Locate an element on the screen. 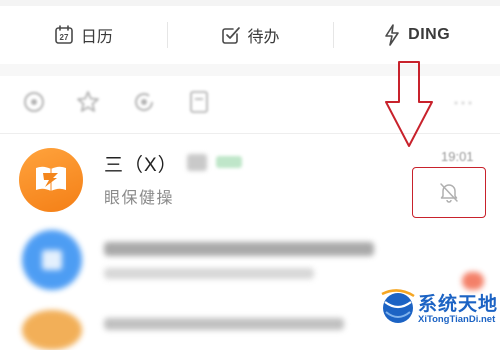  watermark-logo: 系统天地 XiTongTianDi.net is located at coordinates (439, 309).